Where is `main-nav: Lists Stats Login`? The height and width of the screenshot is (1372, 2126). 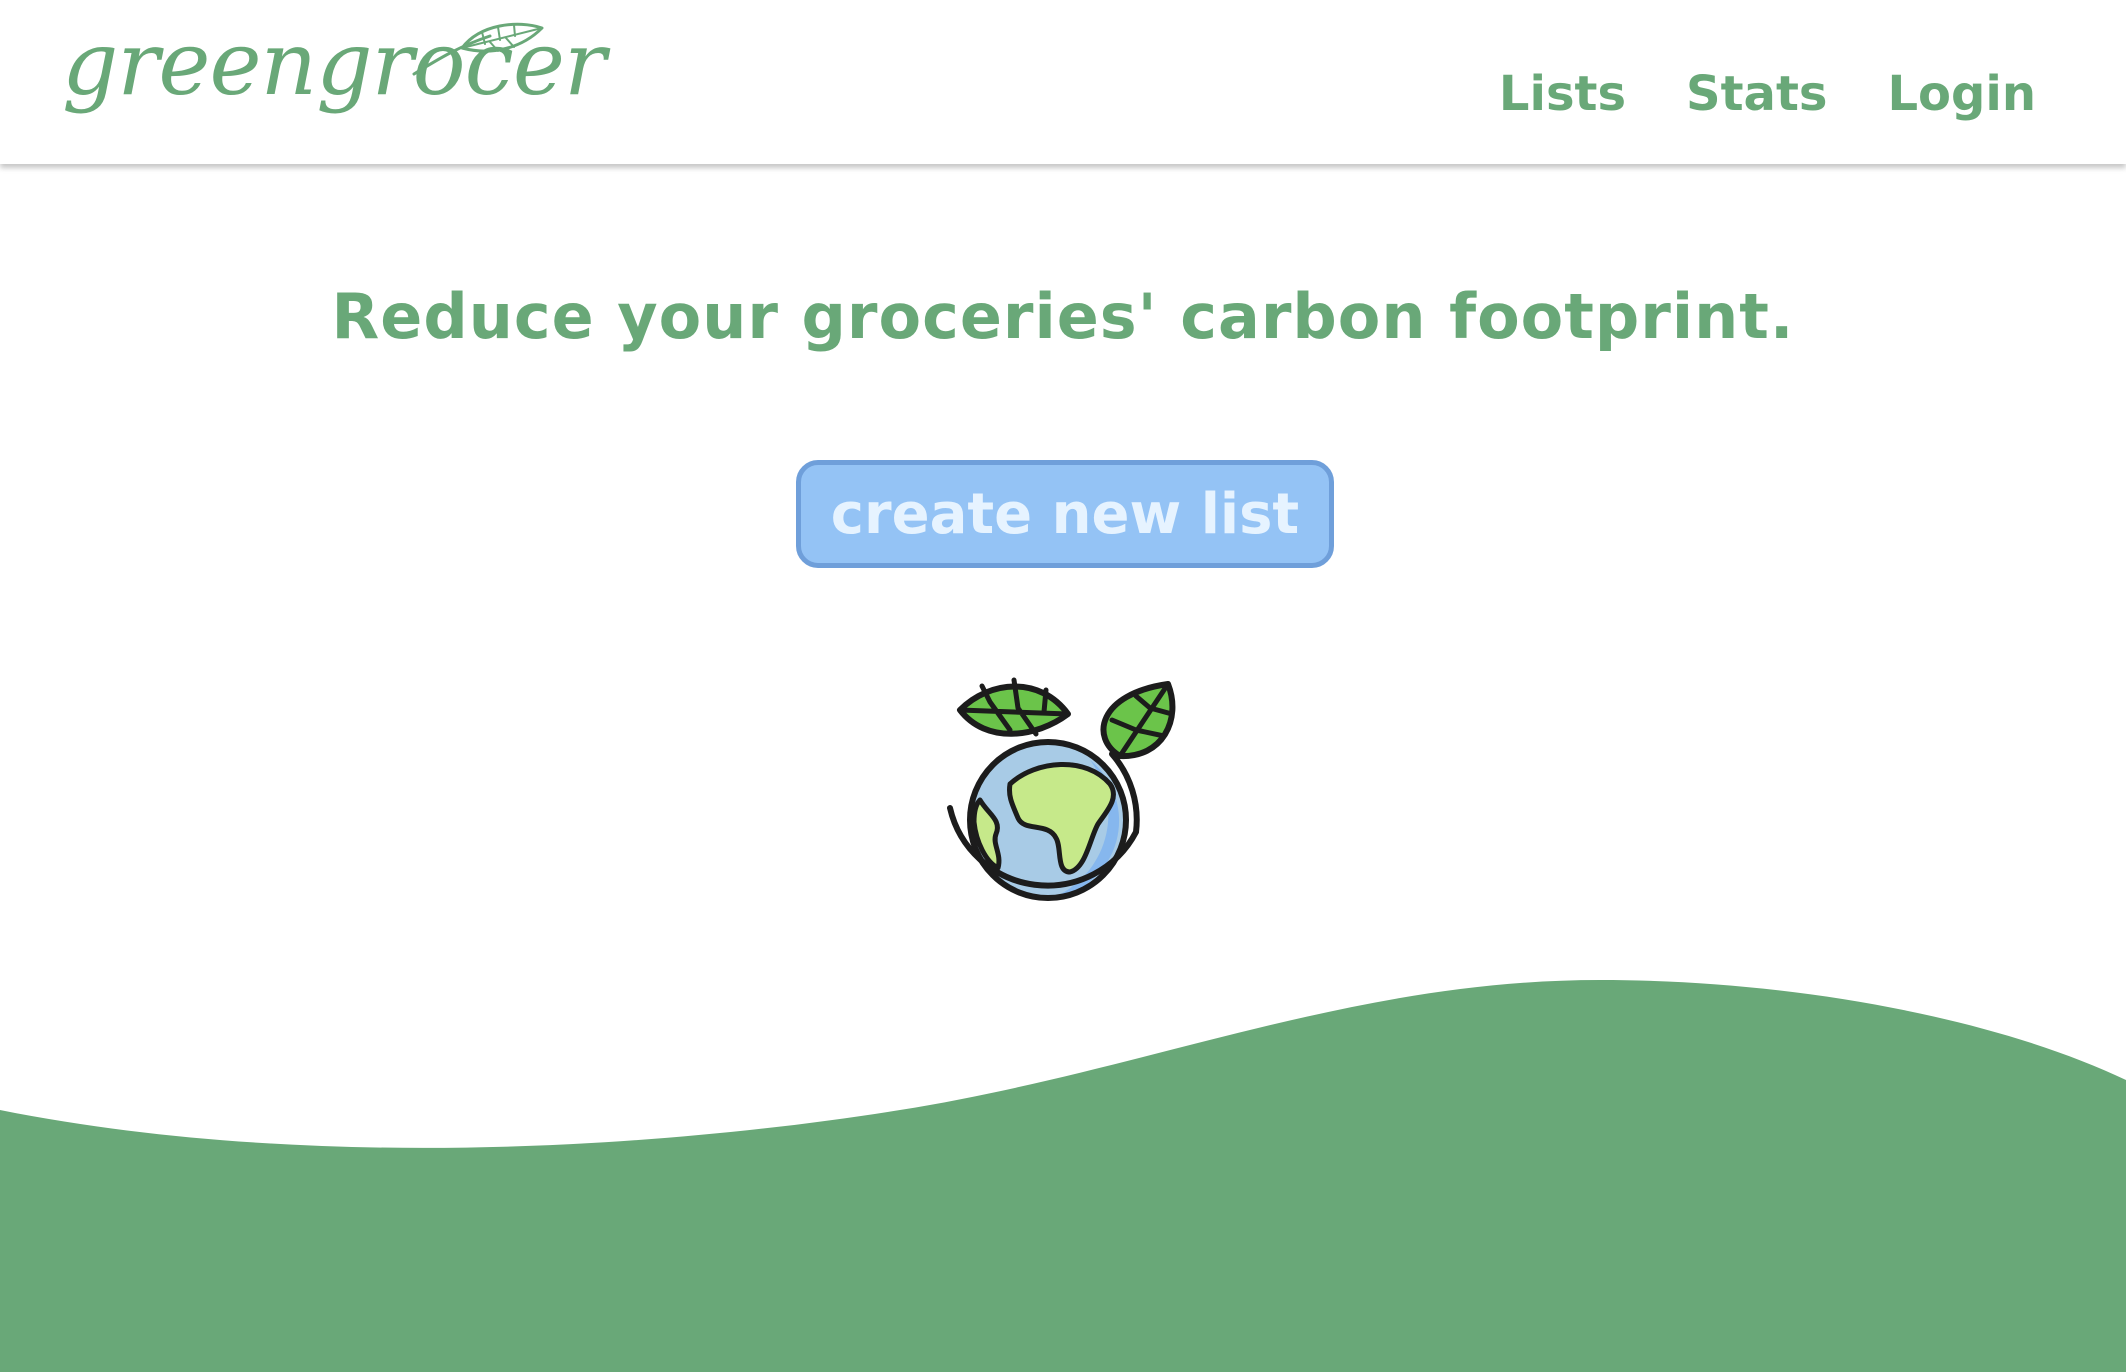 main-nav: Lists Stats Login is located at coordinates (1767, 94).